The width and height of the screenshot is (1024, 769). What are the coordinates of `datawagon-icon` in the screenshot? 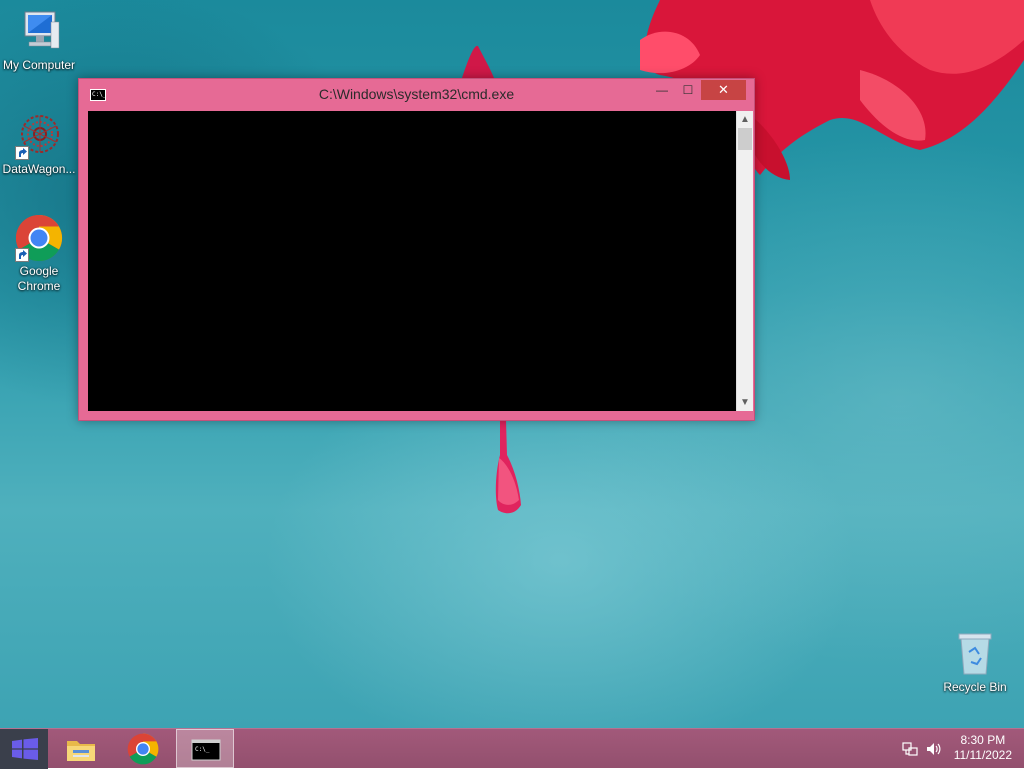 It's located at (39, 136).